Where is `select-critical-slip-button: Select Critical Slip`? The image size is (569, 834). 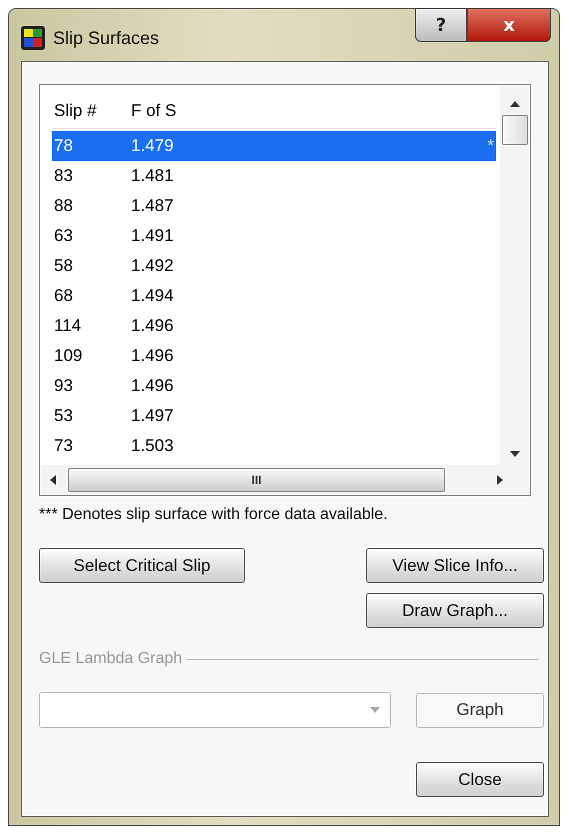
select-critical-slip-button: Select Critical Slip is located at coordinates (142, 565).